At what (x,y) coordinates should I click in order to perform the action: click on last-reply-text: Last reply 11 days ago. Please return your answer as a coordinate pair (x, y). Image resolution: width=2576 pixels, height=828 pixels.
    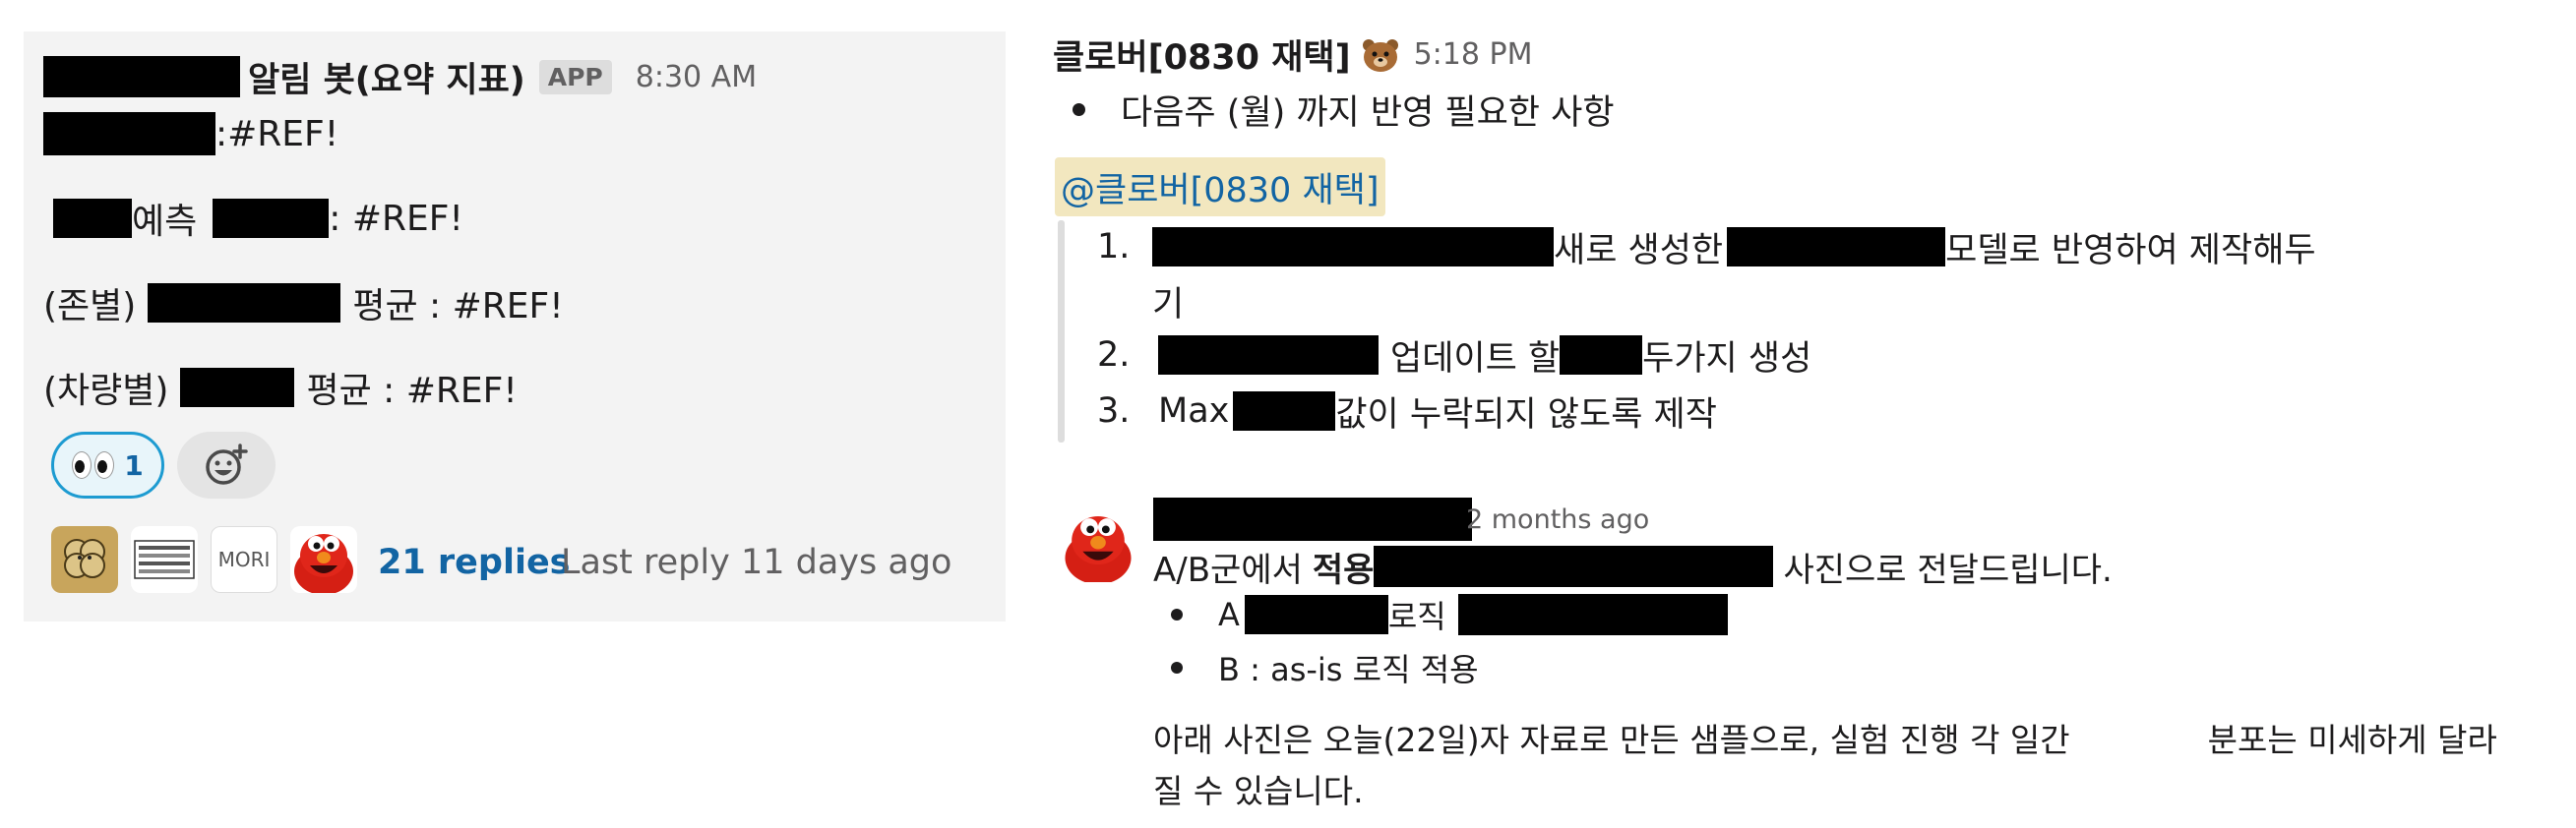
    Looking at the image, I should click on (756, 563).